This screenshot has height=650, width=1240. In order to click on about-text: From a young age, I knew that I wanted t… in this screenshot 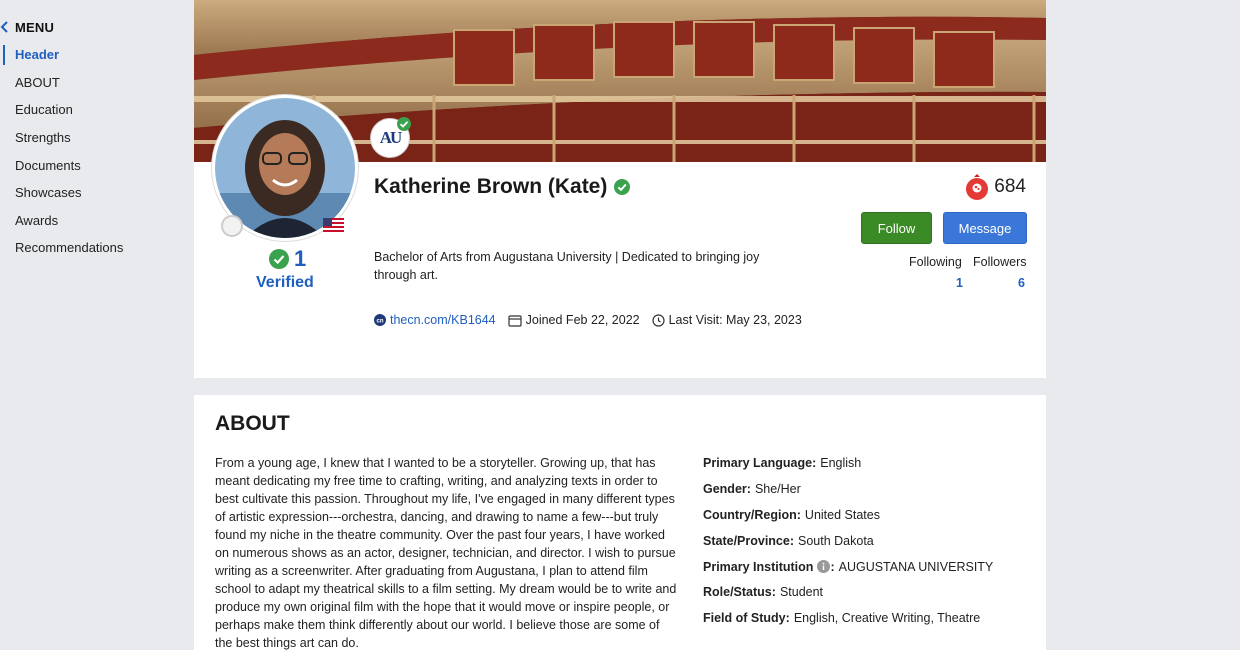, I will do `click(446, 553)`.